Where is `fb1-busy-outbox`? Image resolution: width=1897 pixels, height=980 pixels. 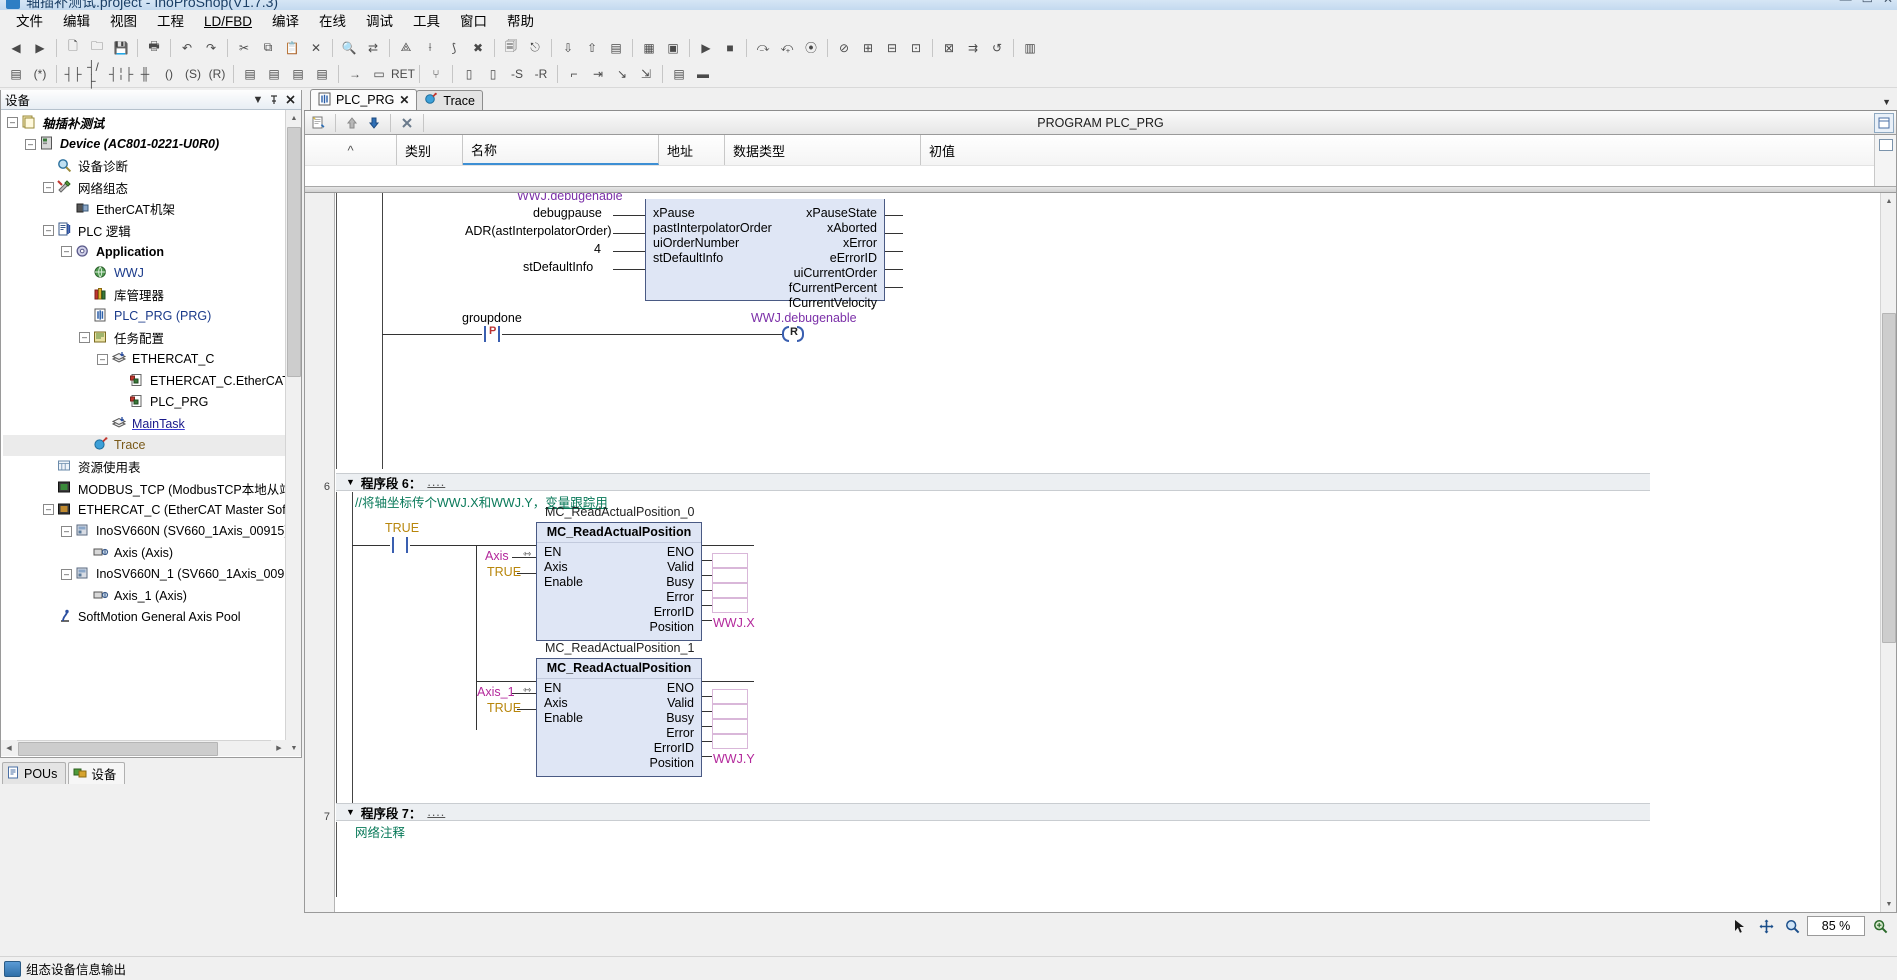 fb1-busy-outbox is located at coordinates (730, 711).